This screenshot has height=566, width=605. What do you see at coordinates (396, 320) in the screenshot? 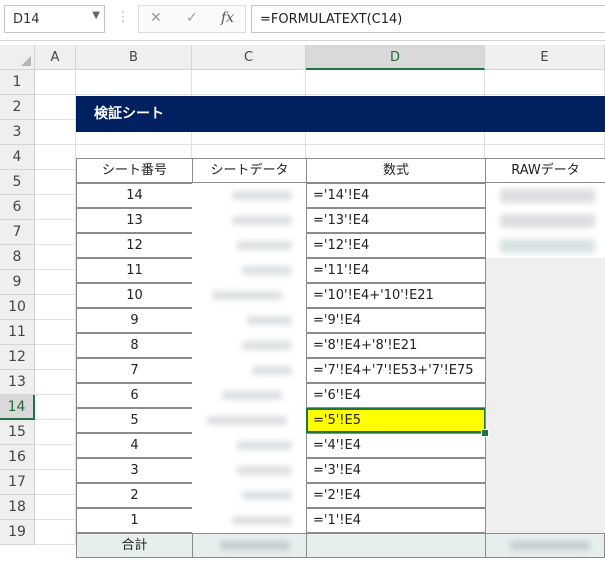
I see `formula-cell: ='9'!E4` at bounding box center [396, 320].